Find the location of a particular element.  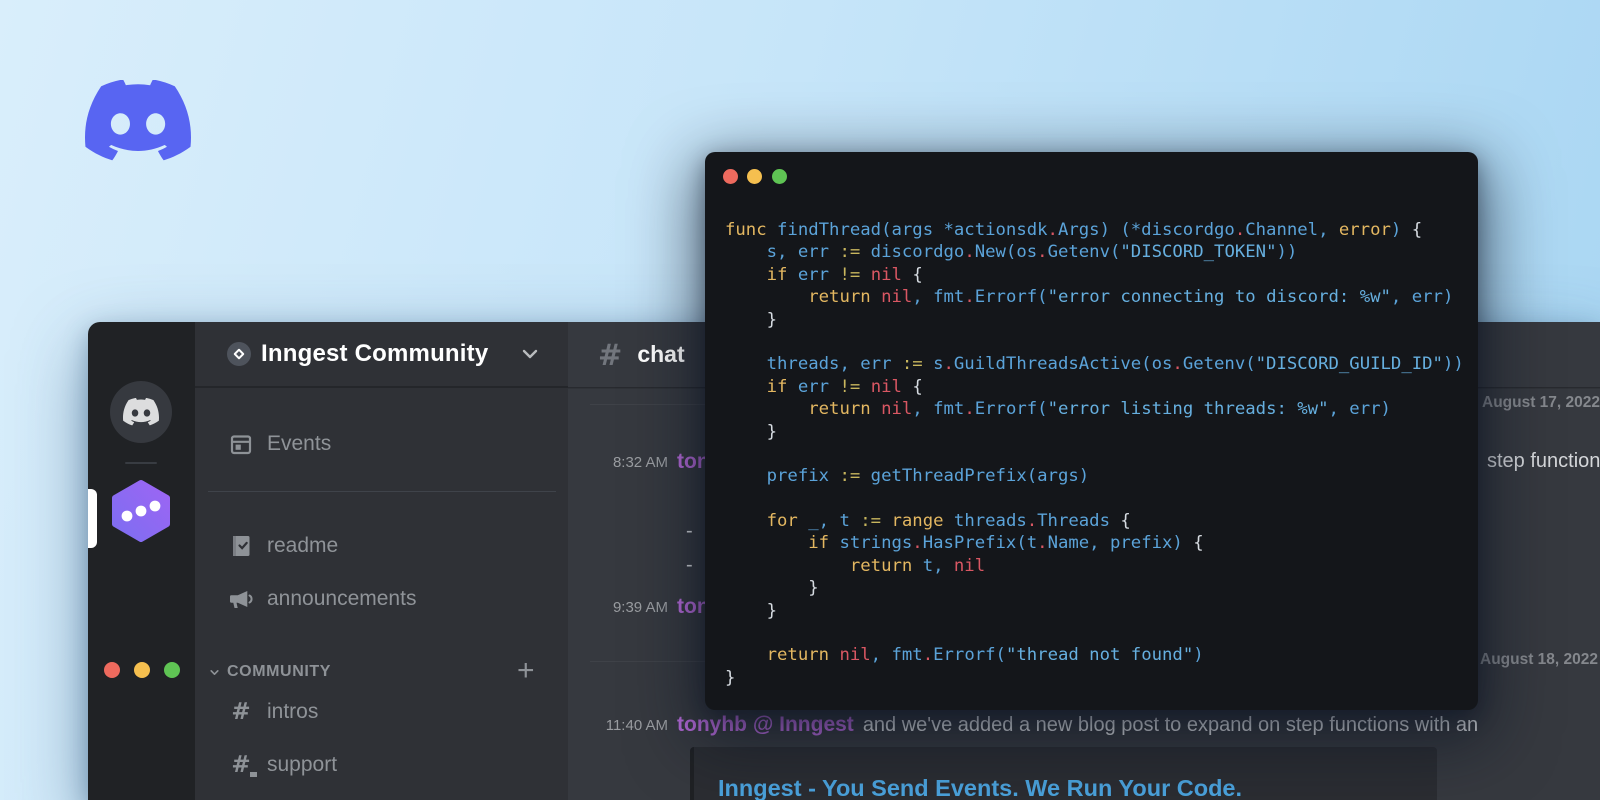

hash-chat-icon: # is located at coordinates (243, 766).